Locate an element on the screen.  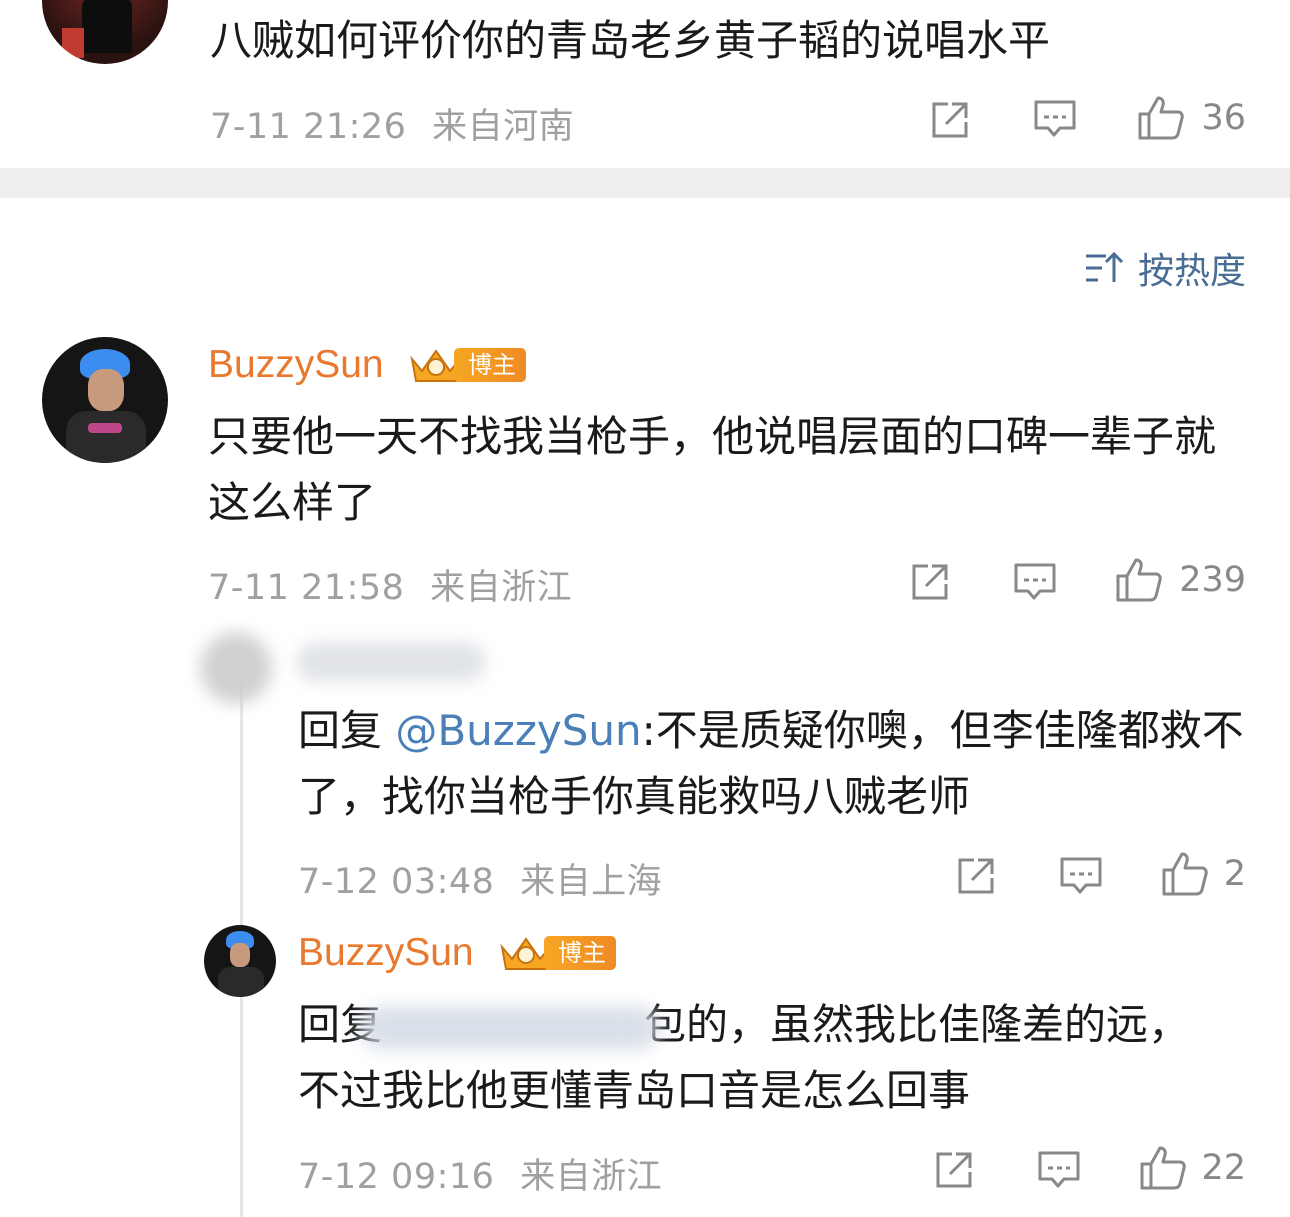
comment-meta: 7-12 09:16 来自浙江 is located at coordinates (480, 1173).